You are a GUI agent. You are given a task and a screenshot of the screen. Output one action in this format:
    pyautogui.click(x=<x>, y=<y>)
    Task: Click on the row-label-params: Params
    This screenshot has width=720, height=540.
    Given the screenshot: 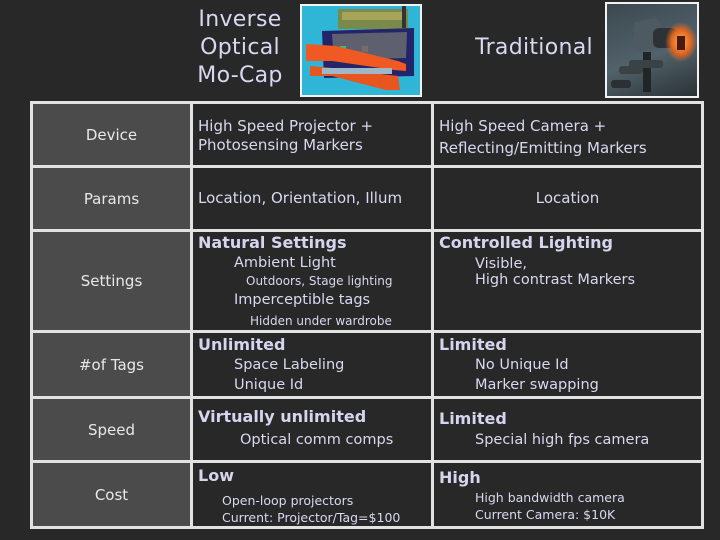 What is the action you would take?
    pyautogui.click(x=111, y=198)
    